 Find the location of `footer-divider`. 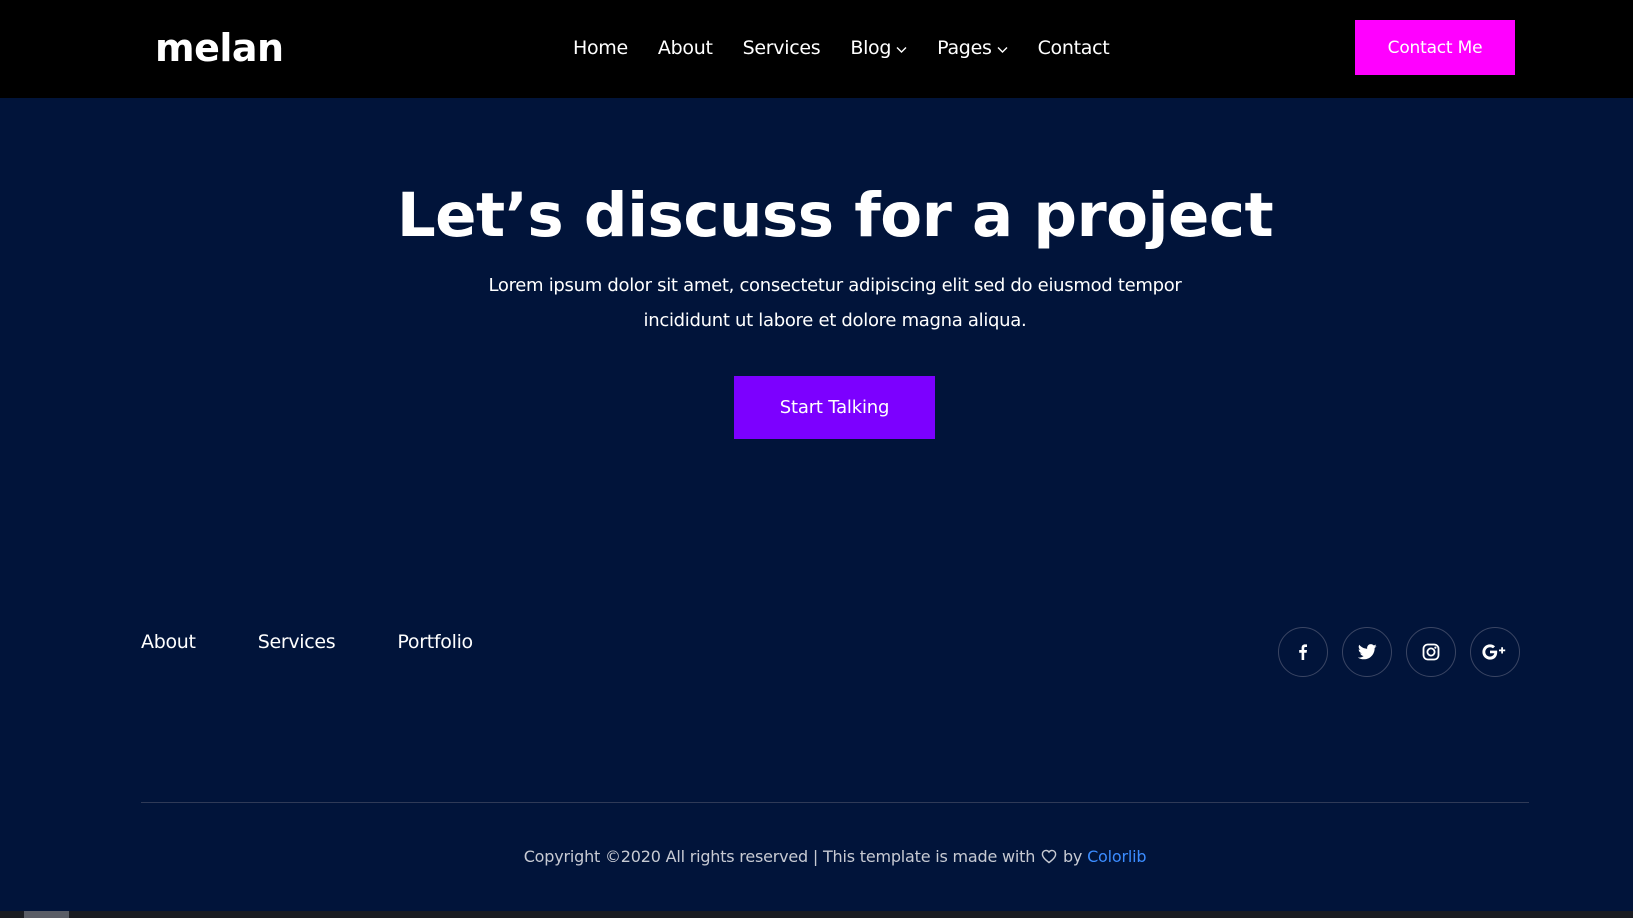

footer-divider is located at coordinates (835, 802).